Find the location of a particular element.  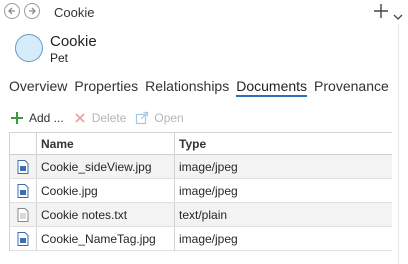

entity-name: Cookie is located at coordinates (73, 41).